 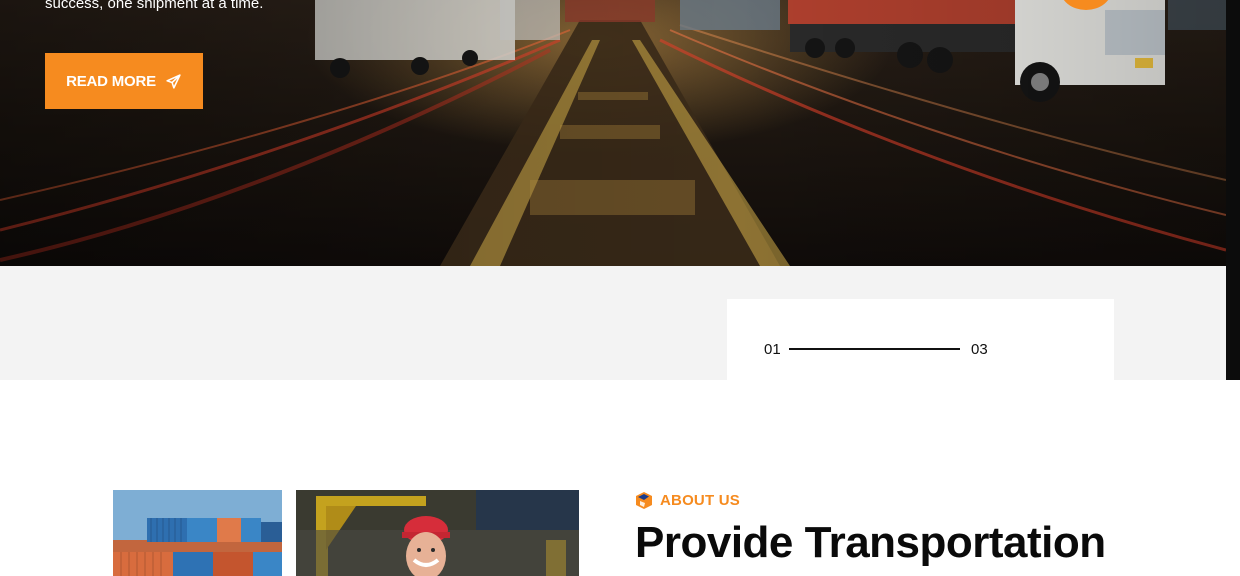 I want to click on read-more-button: READ MORE, so click(x=124, y=81).